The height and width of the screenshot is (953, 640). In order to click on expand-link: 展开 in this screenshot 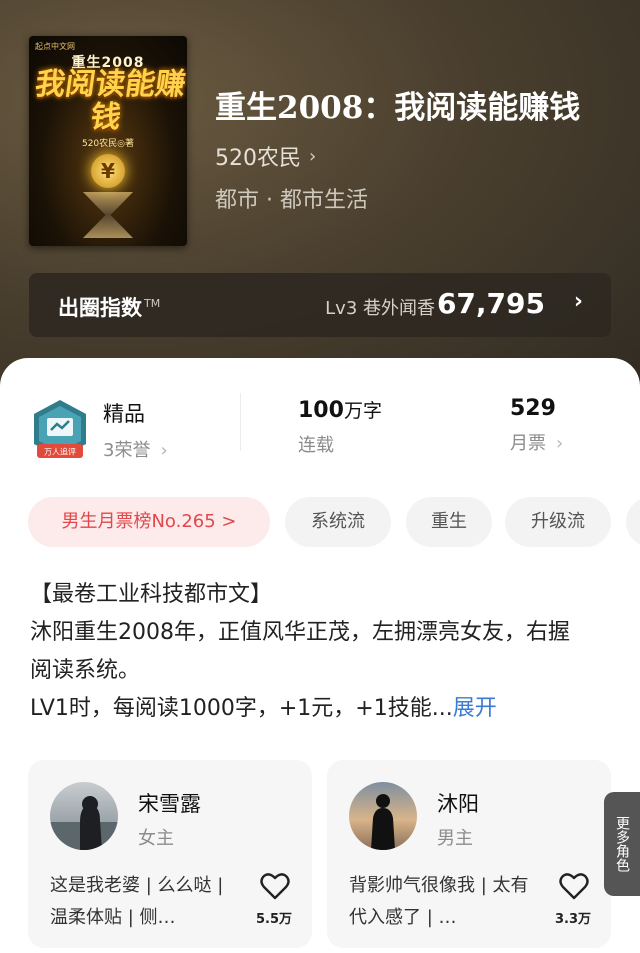, I will do `click(475, 708)`.